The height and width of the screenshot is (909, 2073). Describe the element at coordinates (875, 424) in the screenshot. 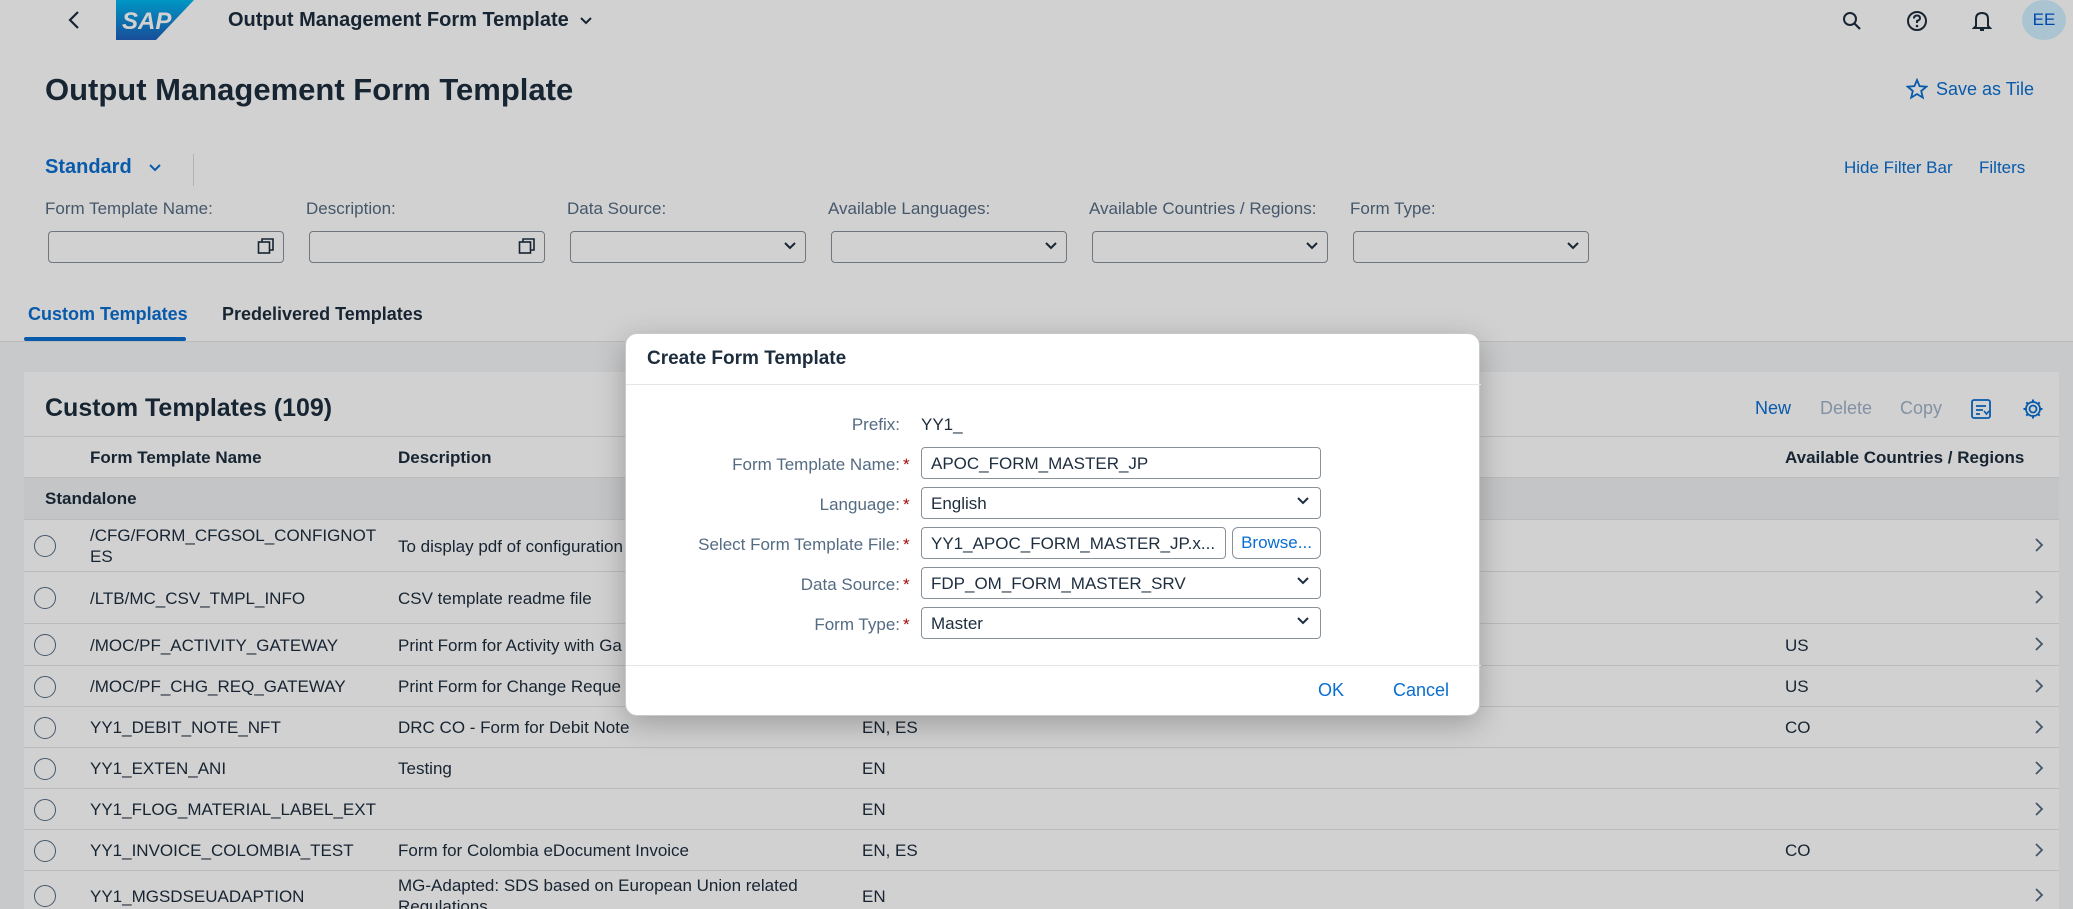

I see `prefix-label: Prefix:` at that location.